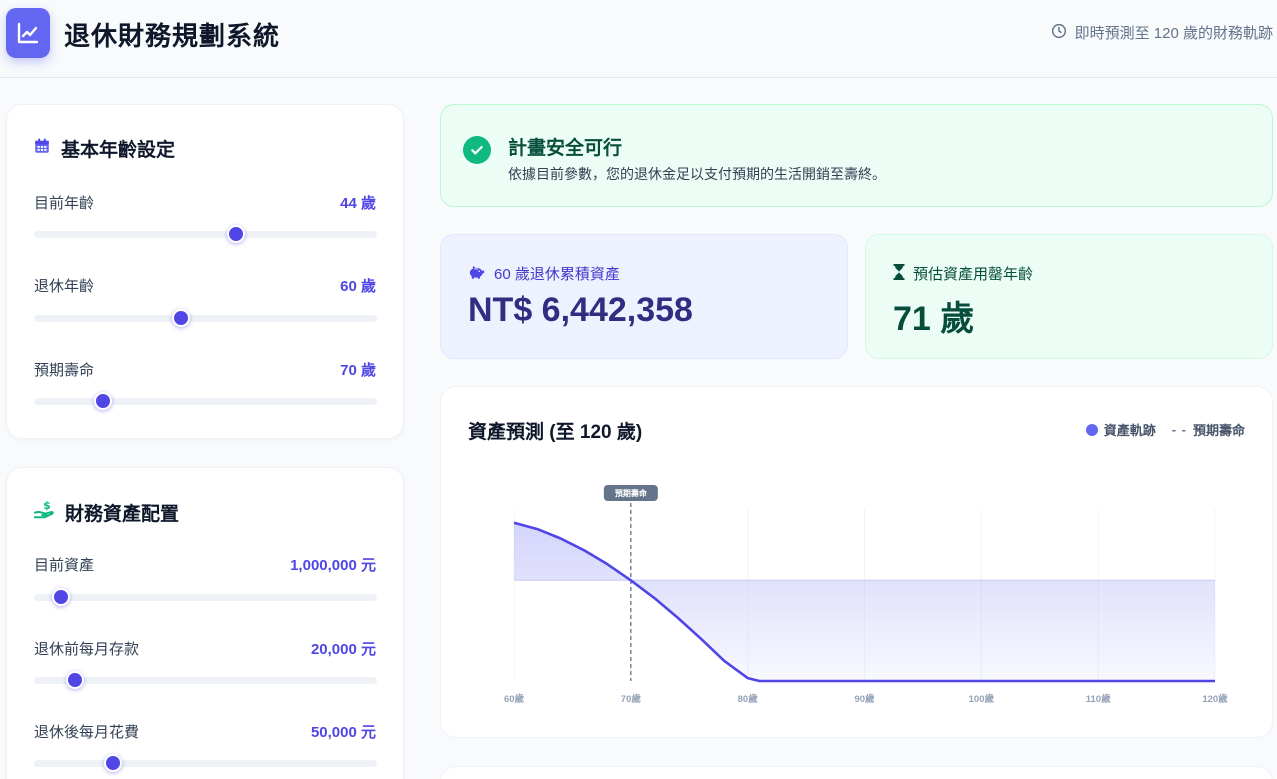 Image resolution: width=1277 pixels, height=779 pixels. Describe the element at coordinates (181, 318) in the screenshot. I see `retire-age-slider-thumb` at that location.